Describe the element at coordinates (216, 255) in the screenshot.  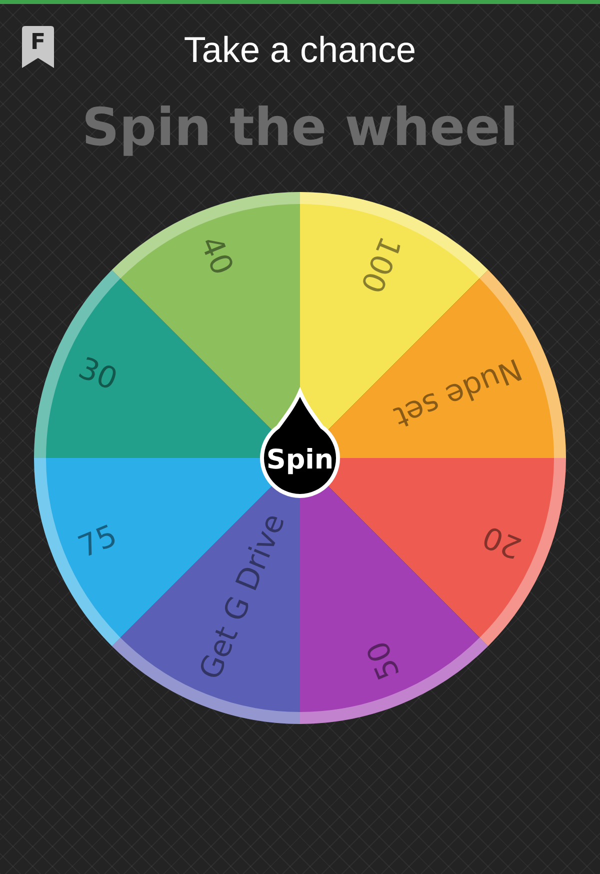
I see `segment-label: 40` at that location.